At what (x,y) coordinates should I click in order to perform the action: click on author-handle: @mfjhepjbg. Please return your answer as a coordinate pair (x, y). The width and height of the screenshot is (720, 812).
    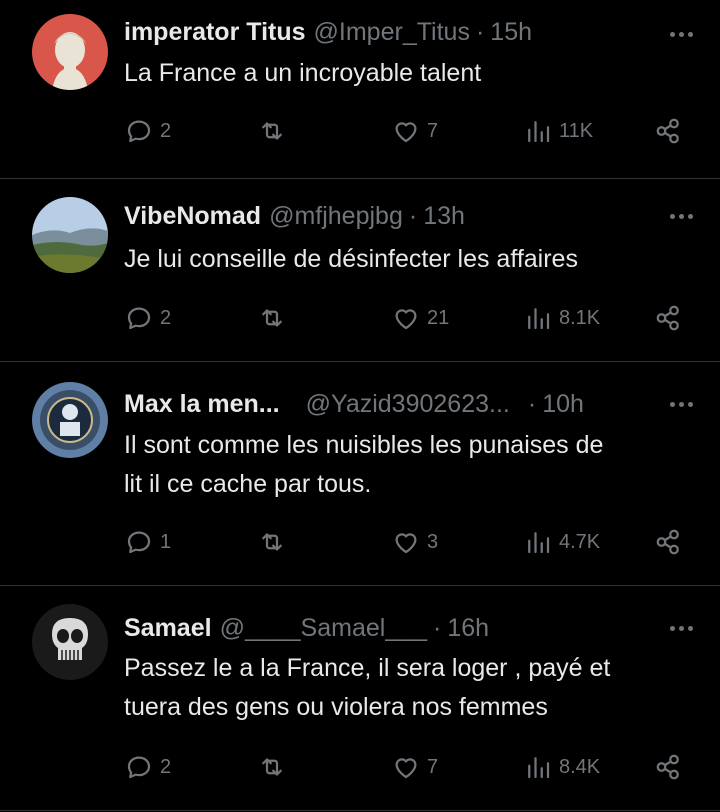
    Looking at the image, I should click on (336, 216).